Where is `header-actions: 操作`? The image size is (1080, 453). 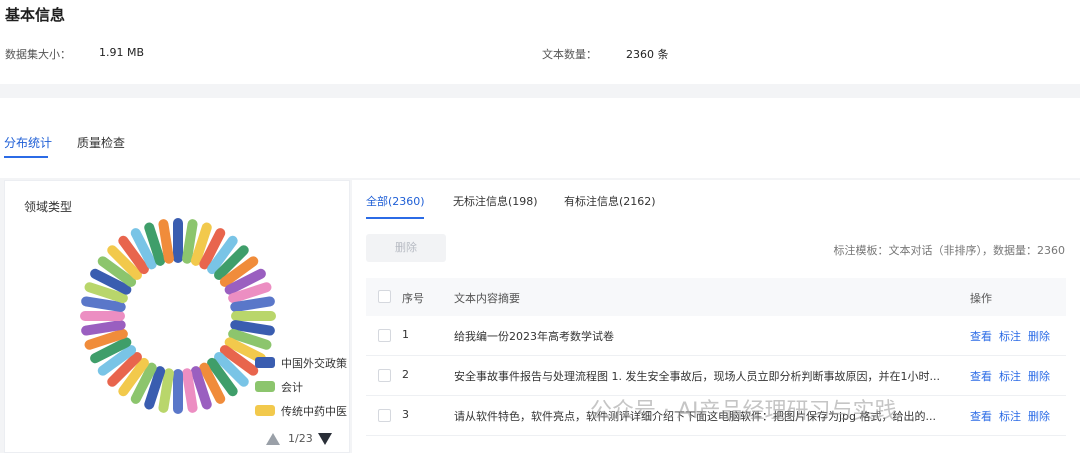
header-actions: 操作 is located at coordinates (981, 298).